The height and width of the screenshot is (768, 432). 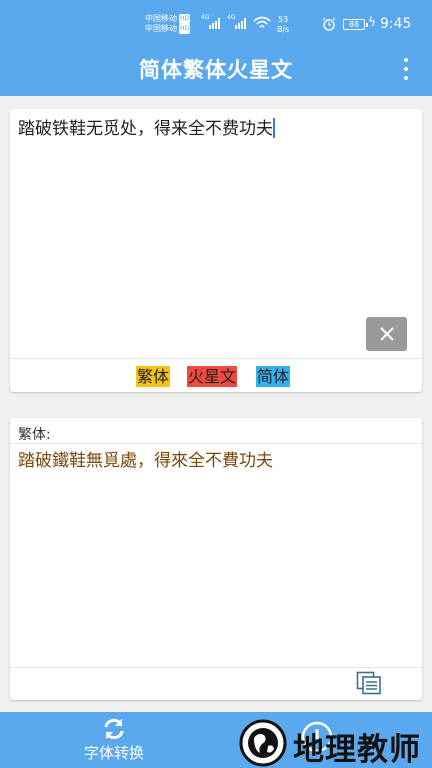 What do you see at coordinates (114, 729) in the screenshot?
I see `refresh-icon` at bounding box center [114, 729].